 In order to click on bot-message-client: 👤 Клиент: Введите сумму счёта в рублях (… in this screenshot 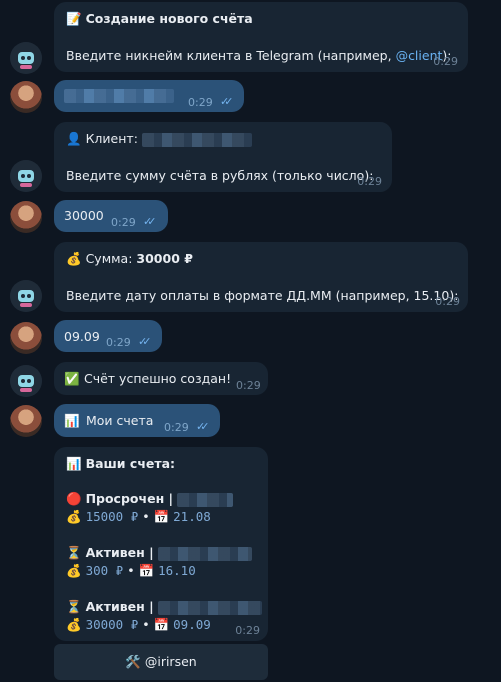, I will do `click(223, 157)`.